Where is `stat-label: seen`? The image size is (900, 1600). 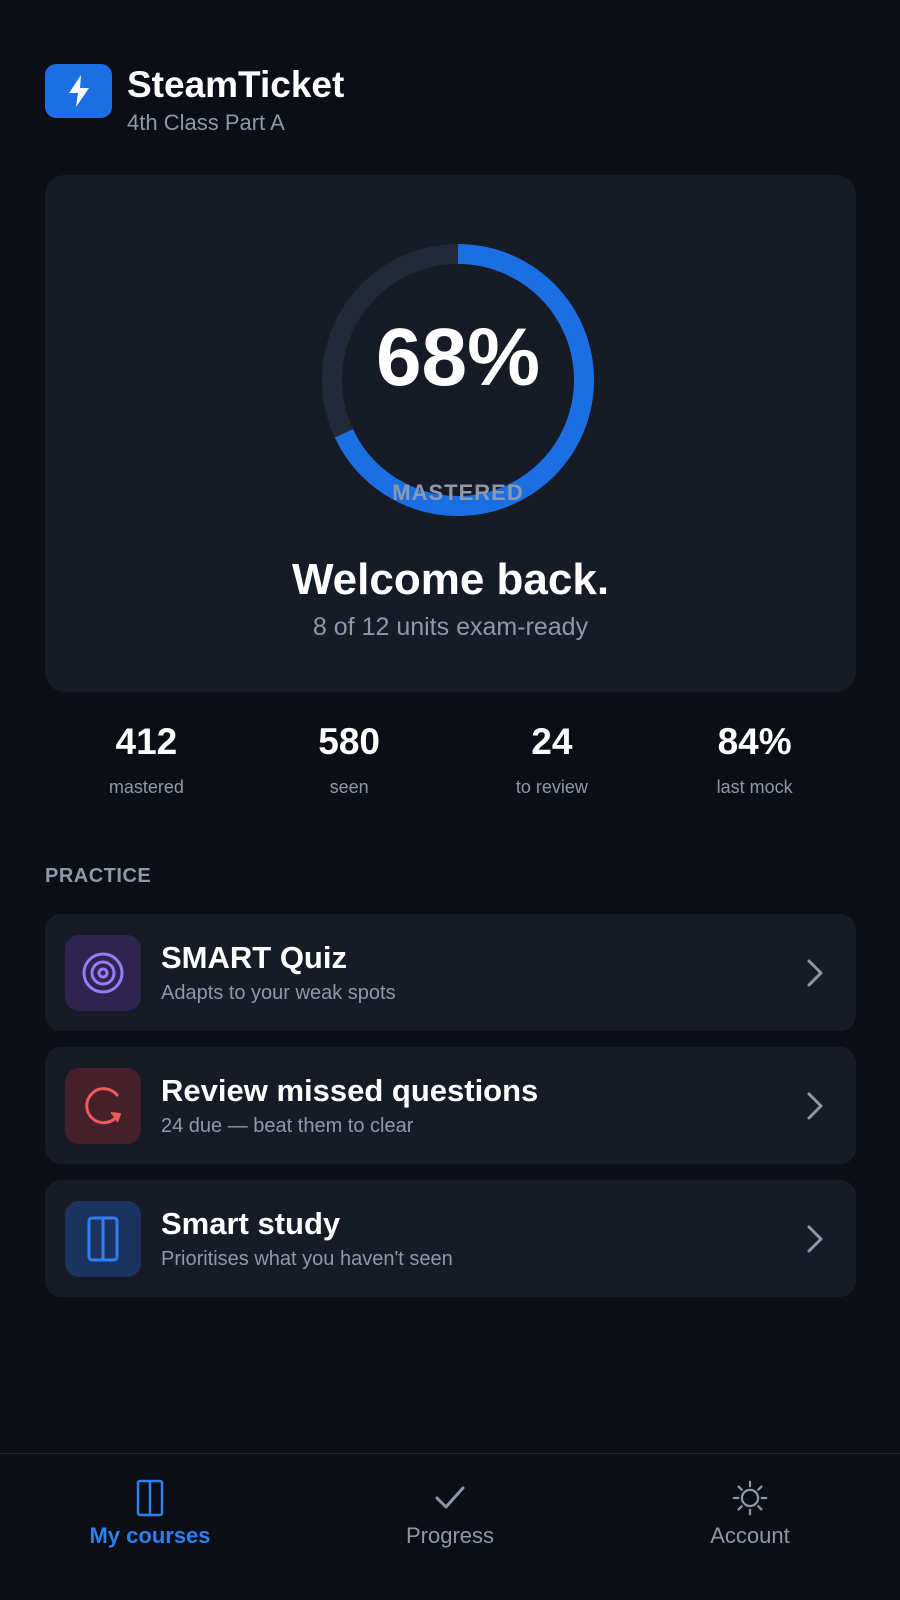 stat-label: seen is located at coordinates (349, 787).